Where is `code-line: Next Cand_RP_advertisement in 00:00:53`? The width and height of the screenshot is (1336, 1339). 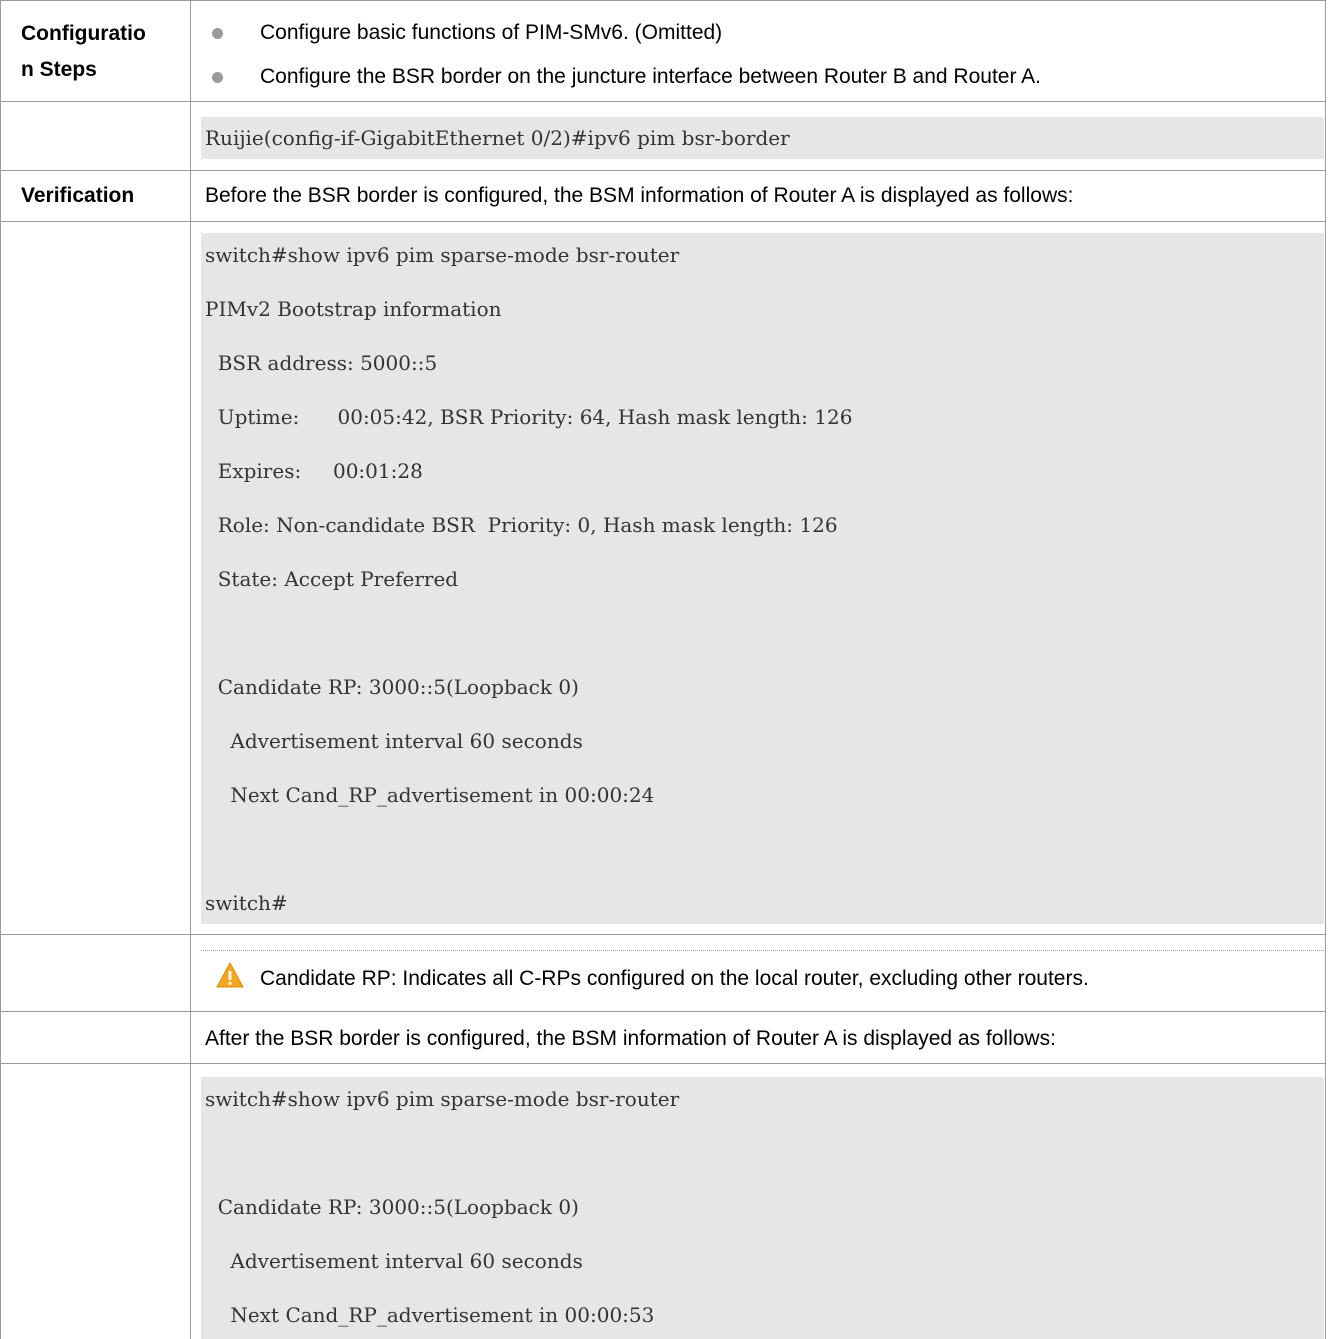
code-line: Next Cand_RP_advertisement in 00:00:53 is located at coordinates (430, 1315).